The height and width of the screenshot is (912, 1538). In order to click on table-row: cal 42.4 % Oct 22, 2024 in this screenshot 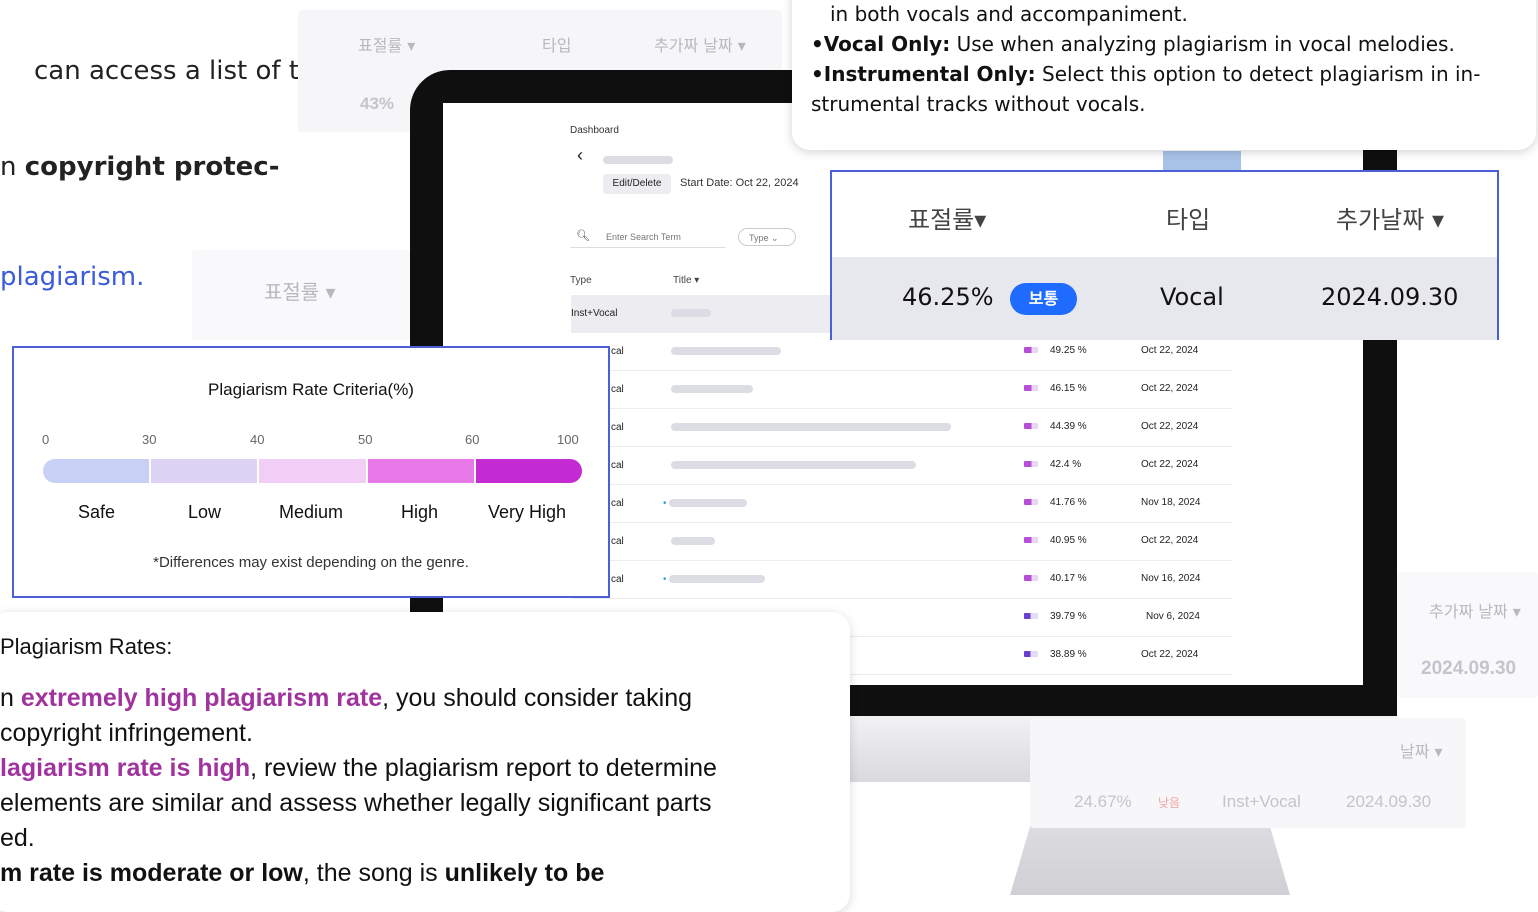, I will do `click(901, 466)`.